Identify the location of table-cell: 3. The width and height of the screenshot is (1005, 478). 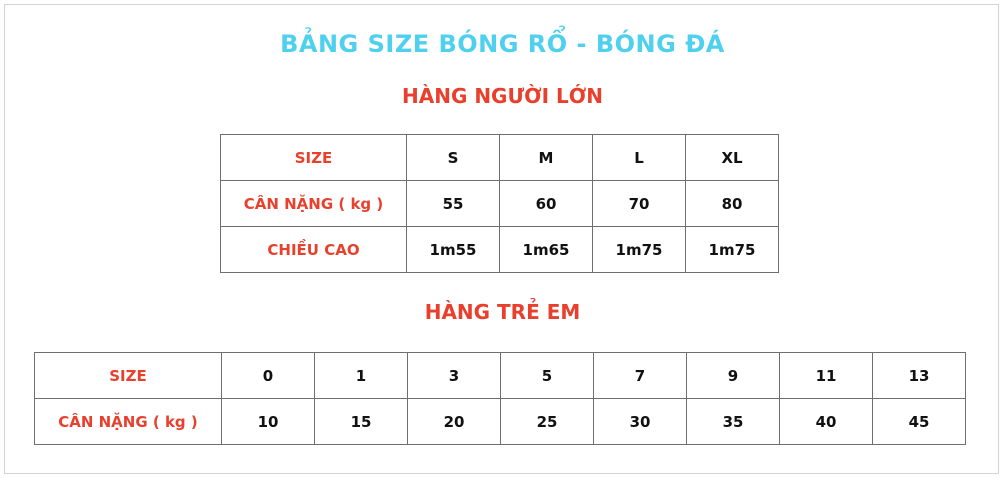
(454, 375).